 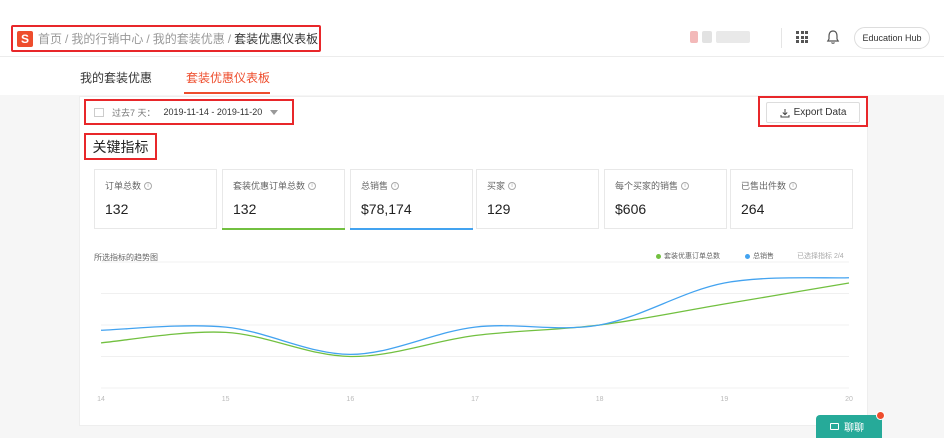 I want to click on breadcrumb-current: 套装优惠仪表板, so click(x=276, y=39).